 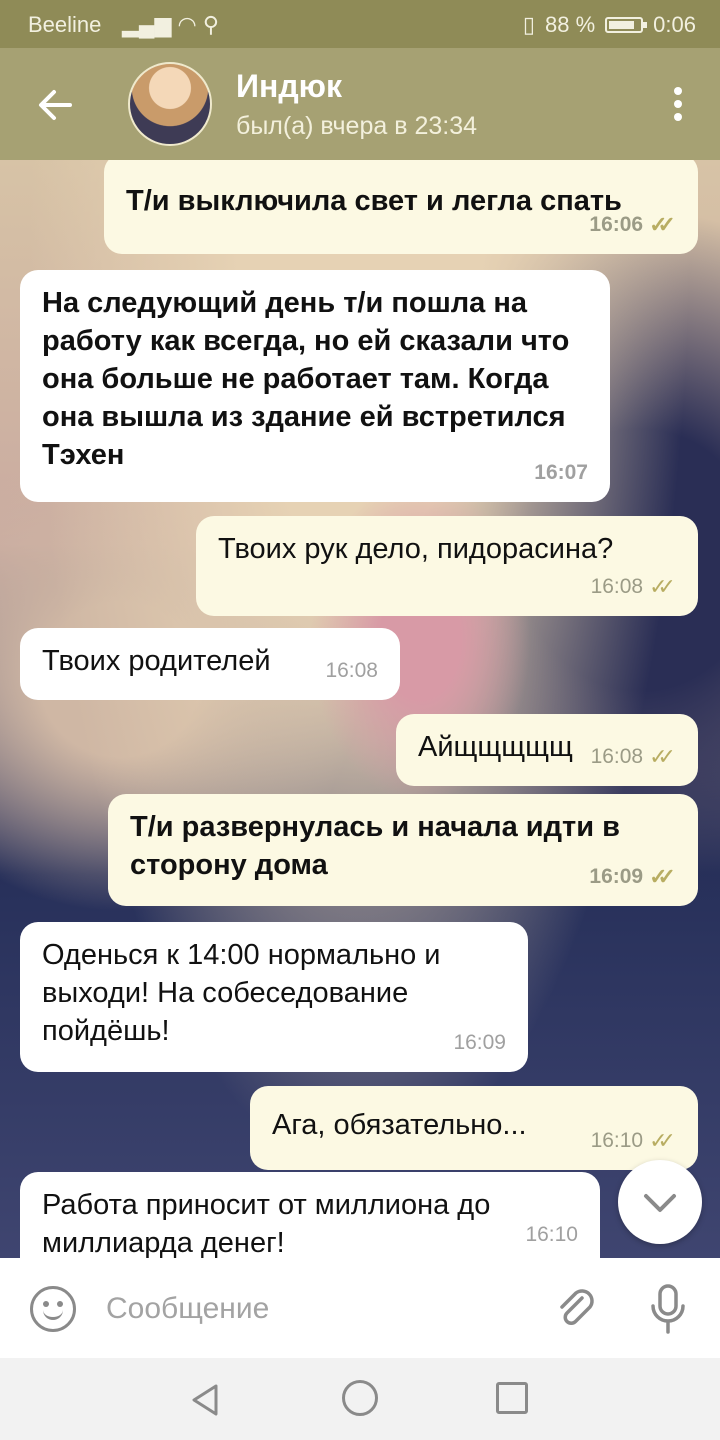 I want to click on message-bubble-outgoing: Т/и выключила свет и легла спать 16:06 ✓✓, so click(x=401, y=207).